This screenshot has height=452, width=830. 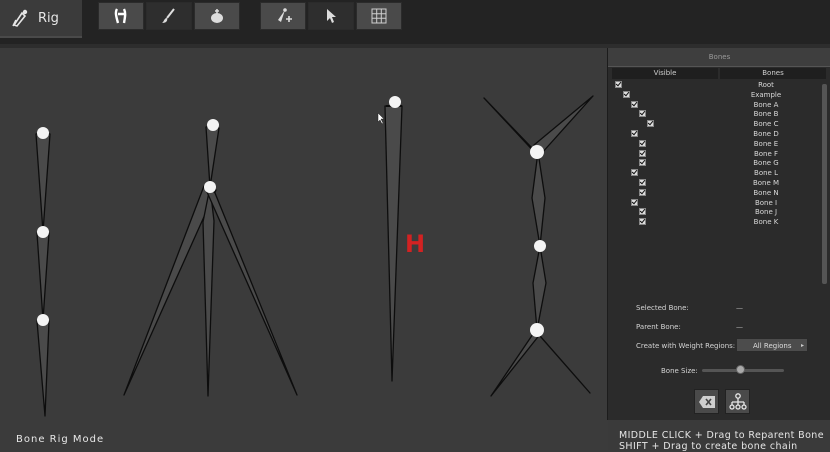 I want to click on bone-list-item: Bone M, so click(x=717, y=183).